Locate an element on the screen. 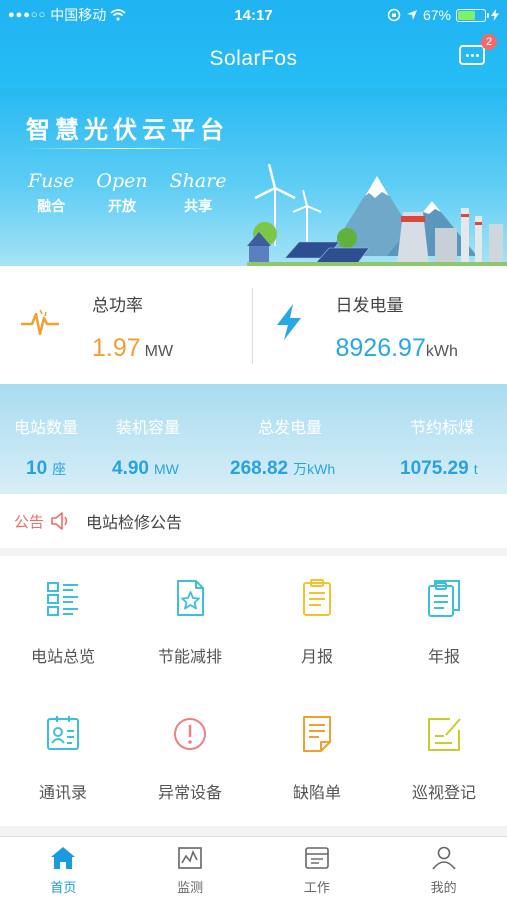 This screenshot has width=507, height=900. stat-label: 节约标煤 is located at coordinates (442, 428).